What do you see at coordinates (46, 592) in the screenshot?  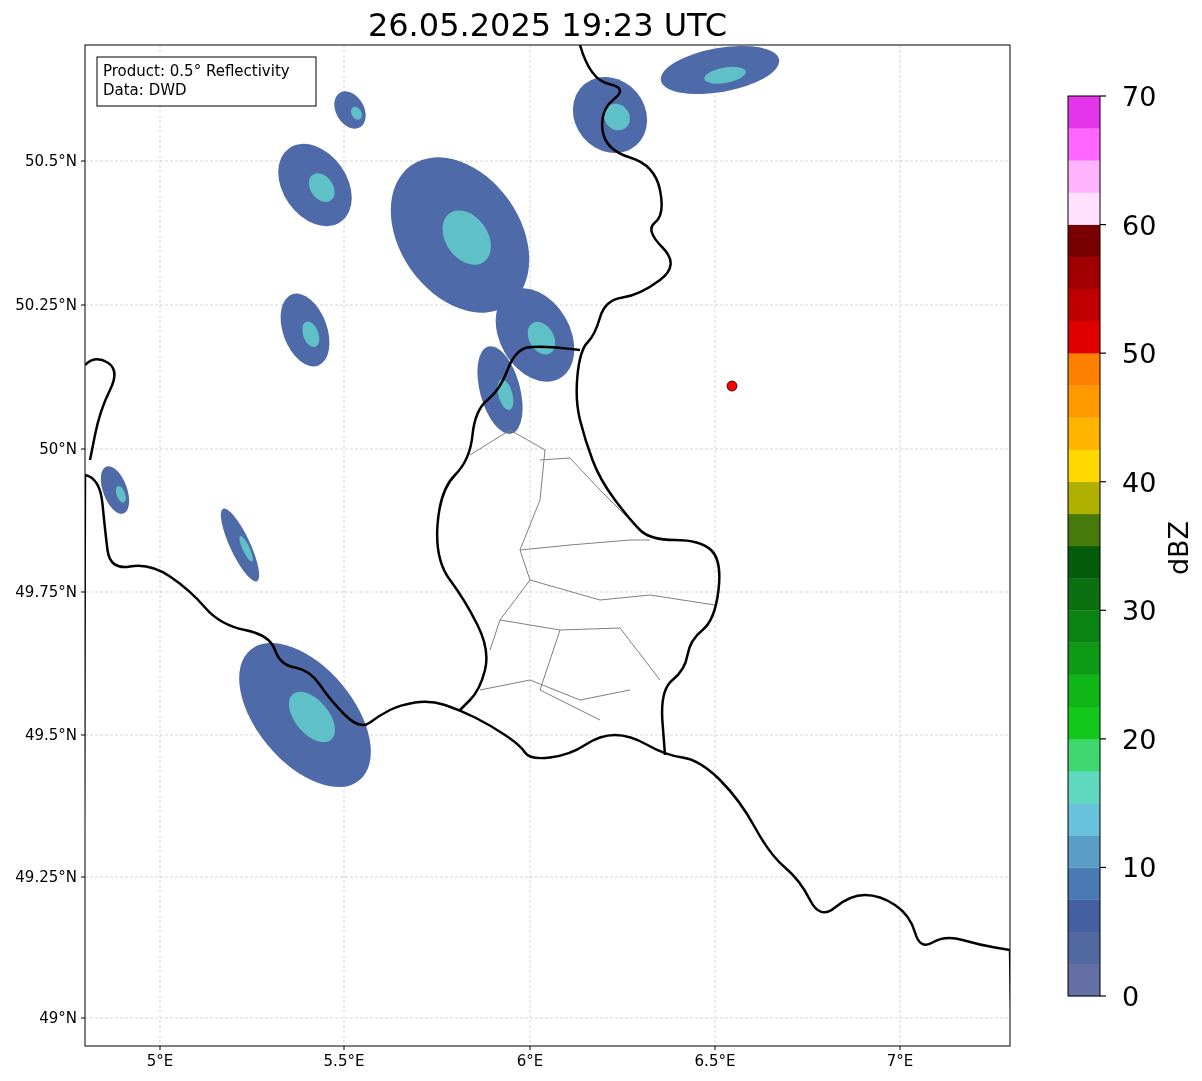 I see `latitude-label: 49.75°N` at bounding box center [46, 592].